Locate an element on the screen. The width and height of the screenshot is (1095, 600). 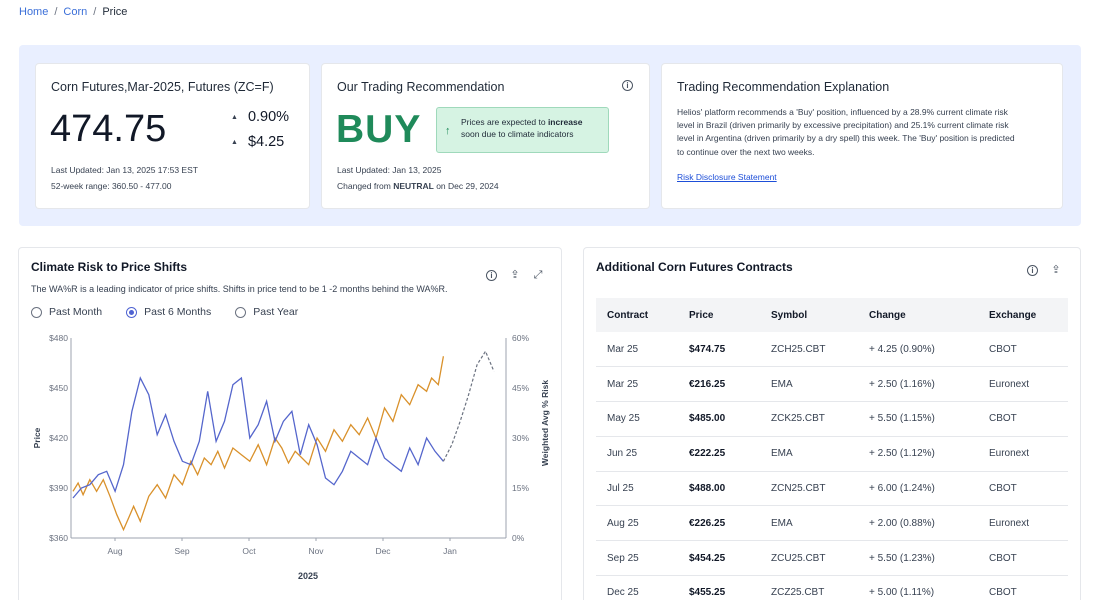
table-row: Sep 25 $454.25 ZCU25.CBT + 5.50 (1.23%) CBOT is located at coordinates (832, 558).